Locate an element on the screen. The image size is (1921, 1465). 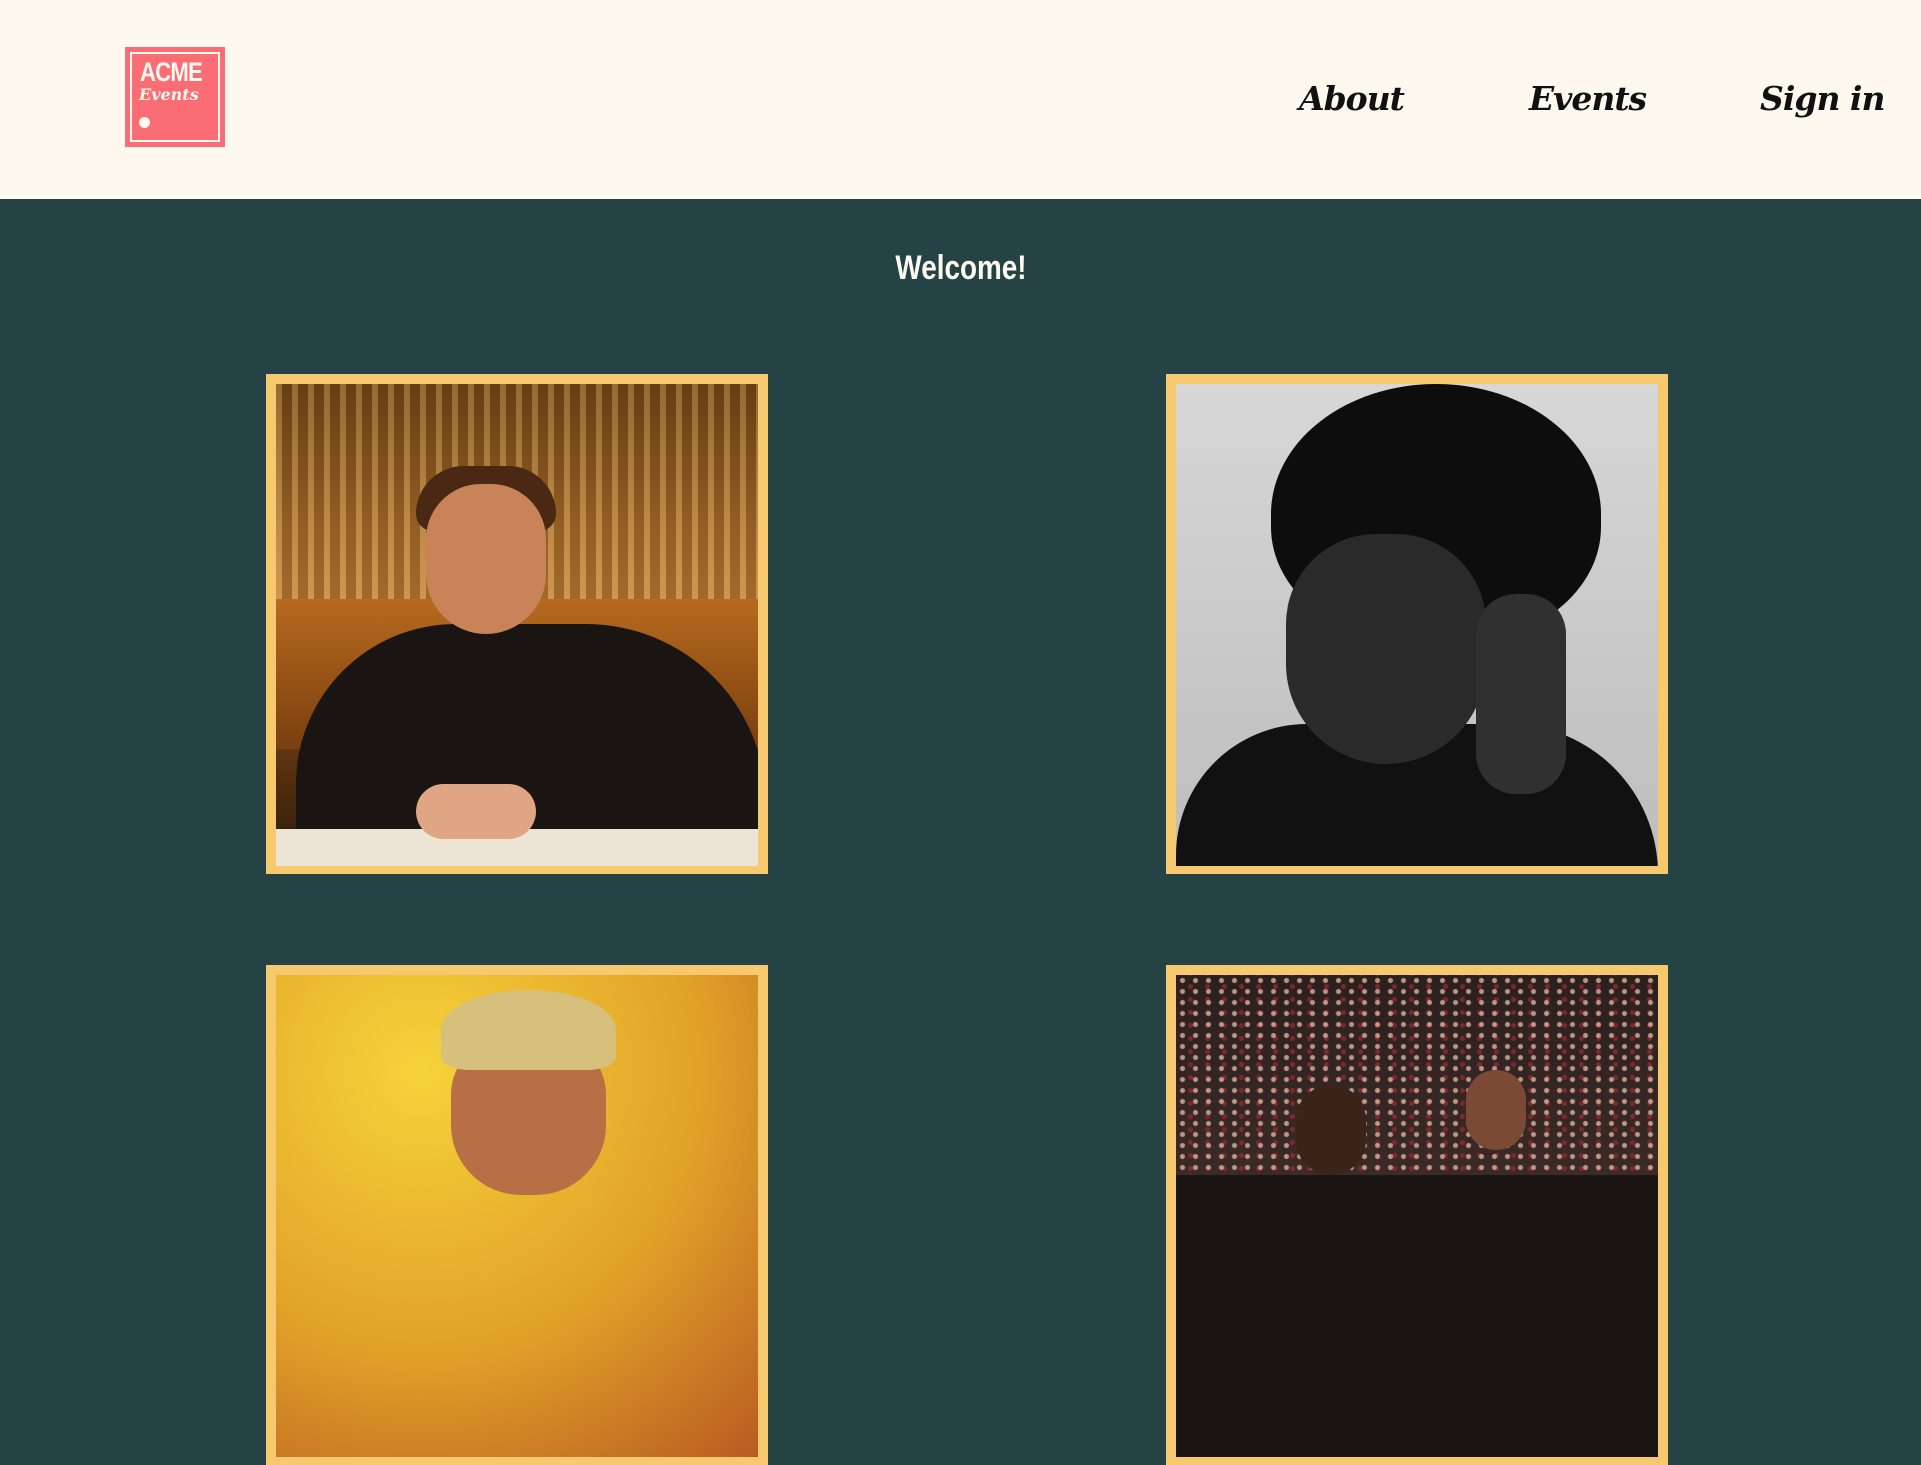
welcome-heading-text: Welcome! is located at coordinates (960, 268).